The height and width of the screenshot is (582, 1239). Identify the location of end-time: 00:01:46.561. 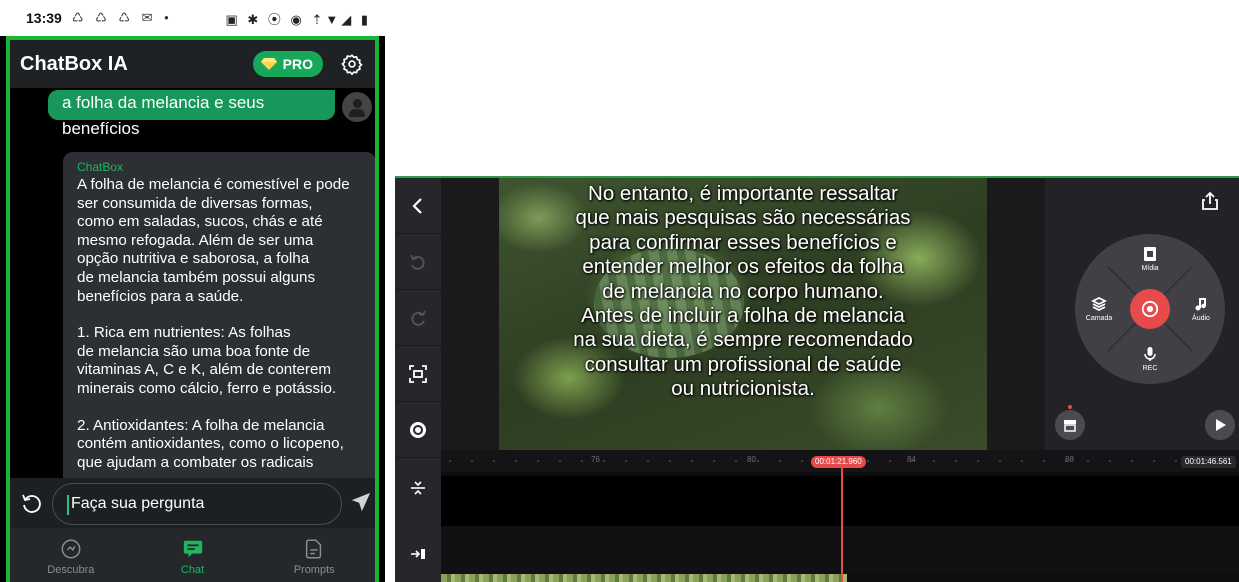
(1208, 462).